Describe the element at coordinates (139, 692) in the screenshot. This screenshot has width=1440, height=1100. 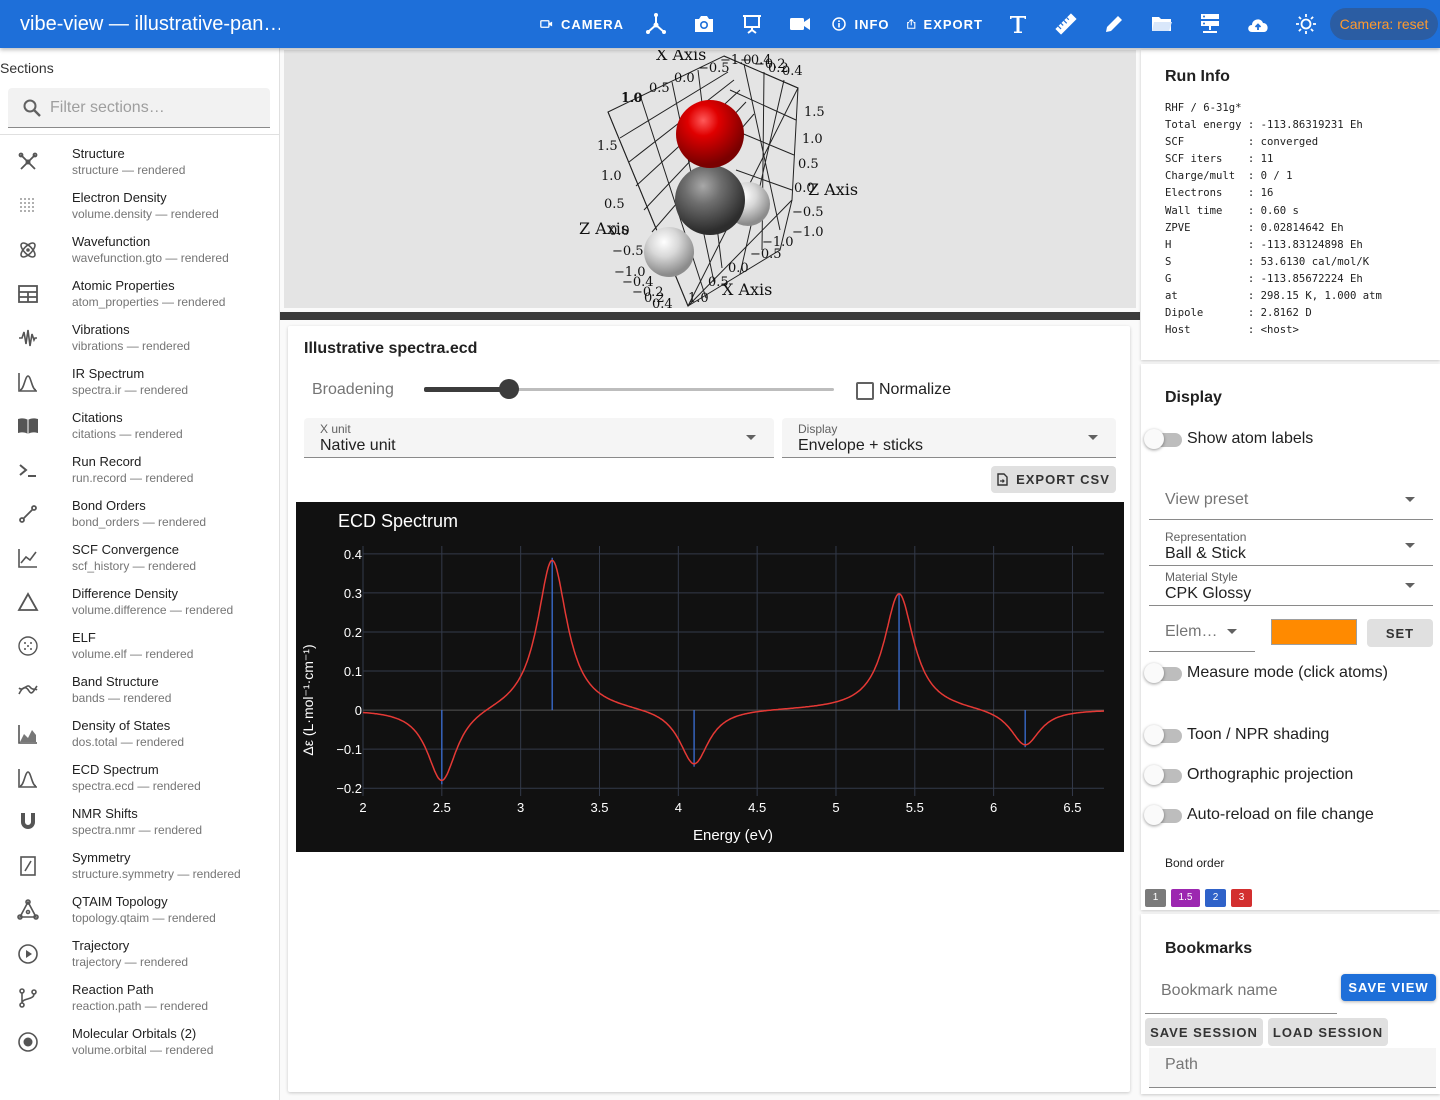
I see `sidebar-item-band-structure: Band Structure bands — rendered` at that location.